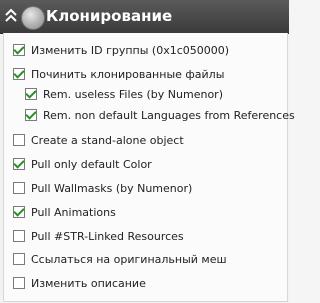  I want to click on option-label: Починить клонированные файлы, so click(128, 74).